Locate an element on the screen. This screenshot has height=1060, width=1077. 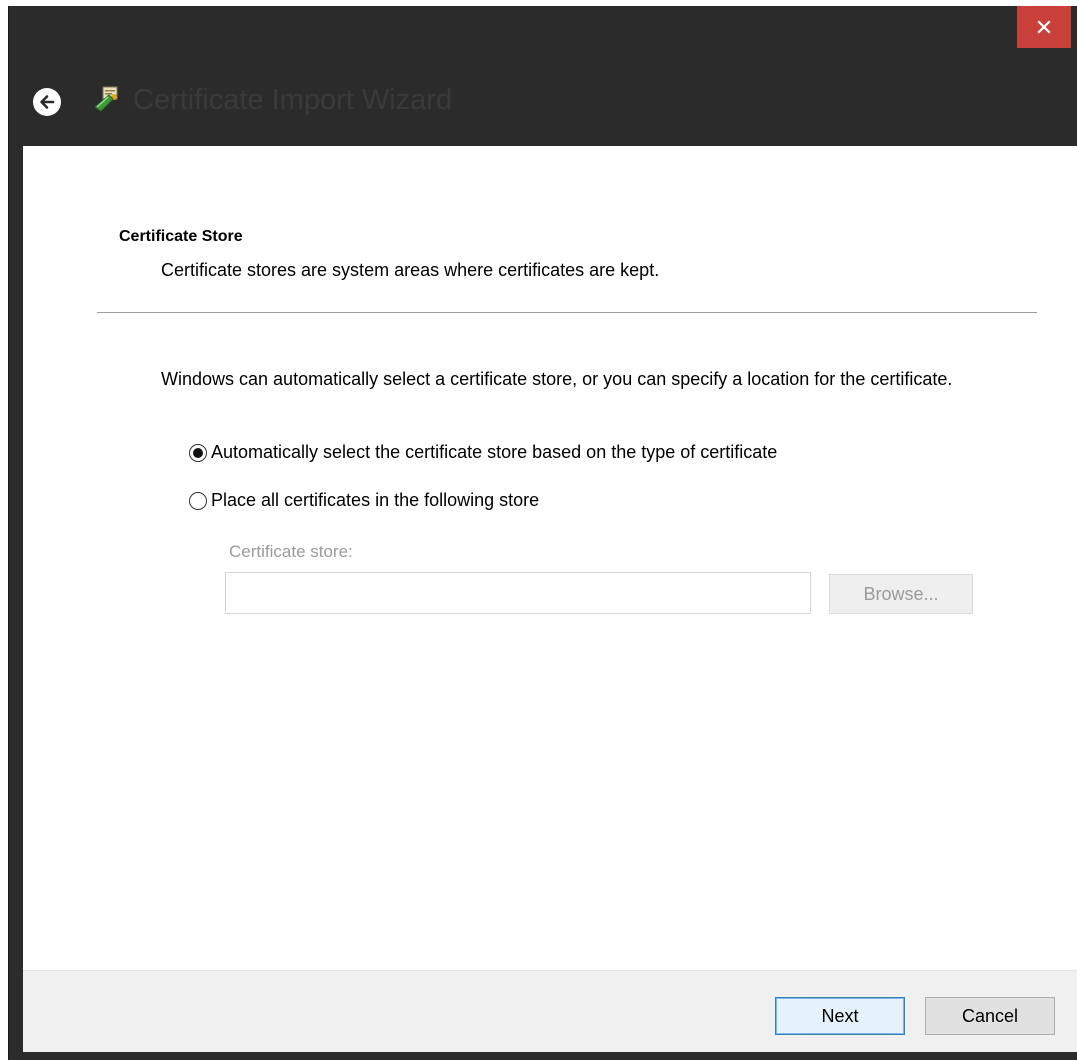
certificate-store-field is located at coordinates (518, 593).